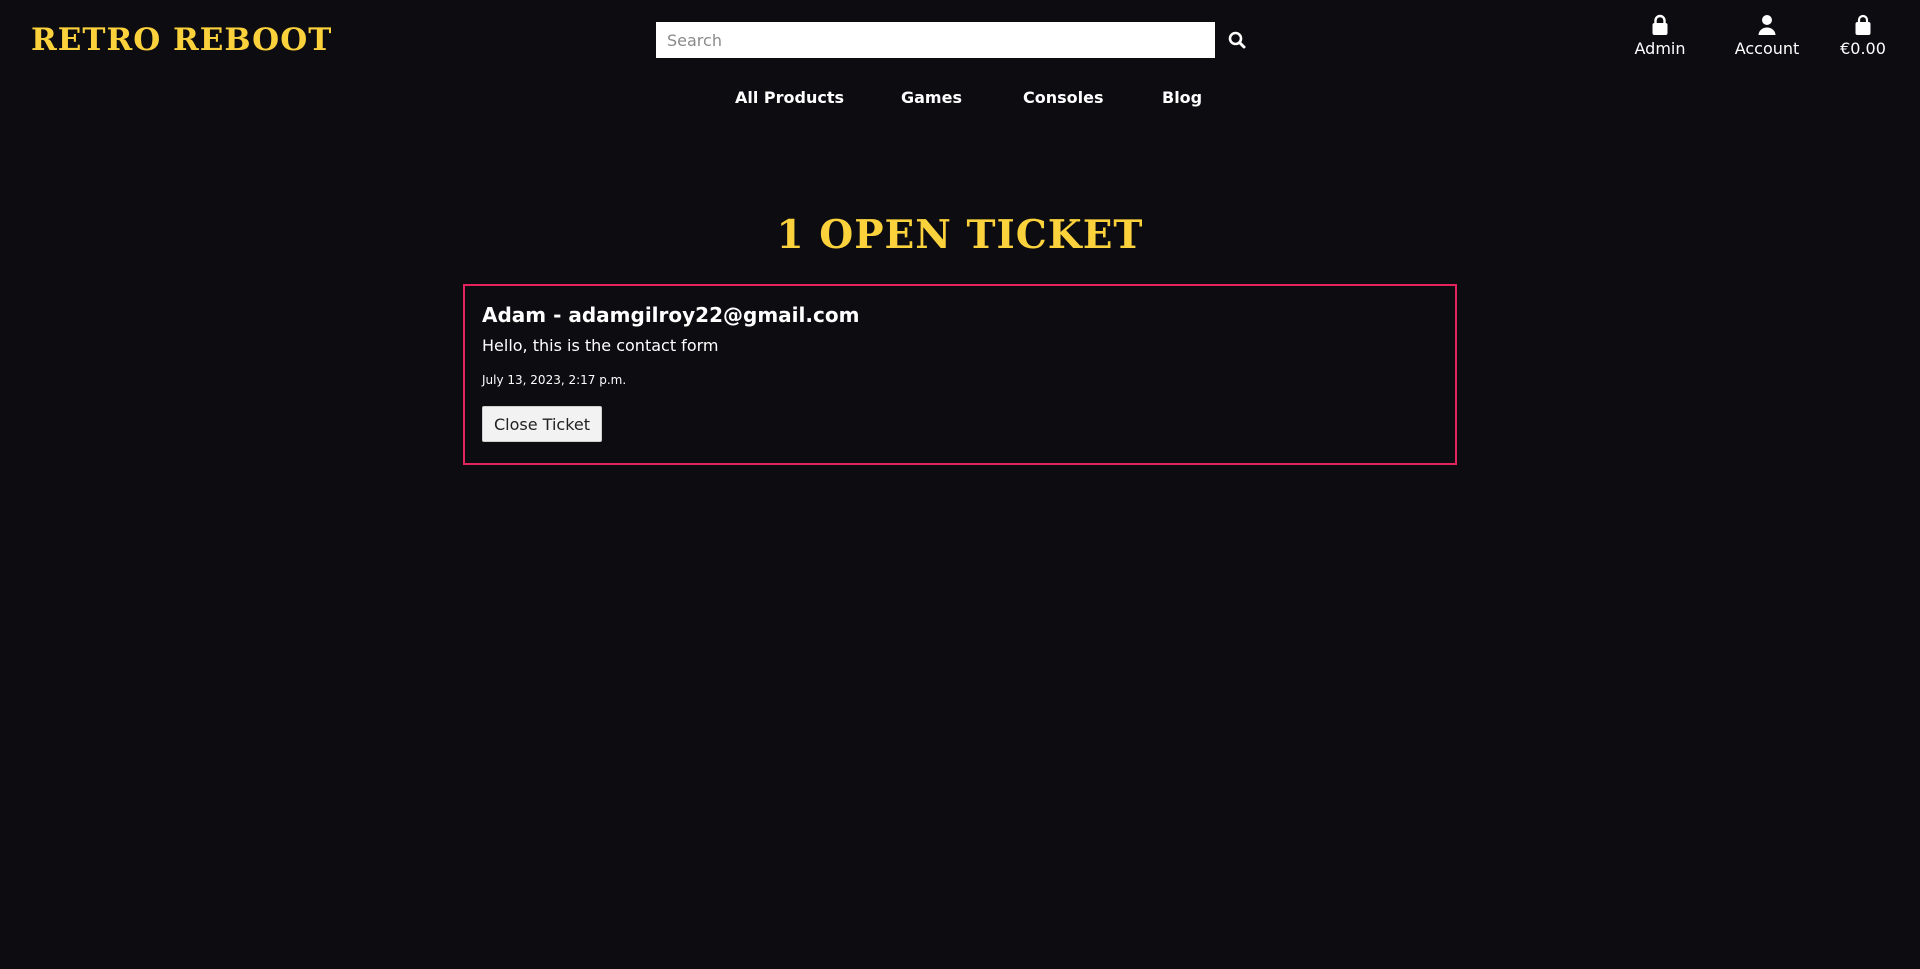 The image size is (1920, 969). I want to click on search-button, so click(1237, 40).